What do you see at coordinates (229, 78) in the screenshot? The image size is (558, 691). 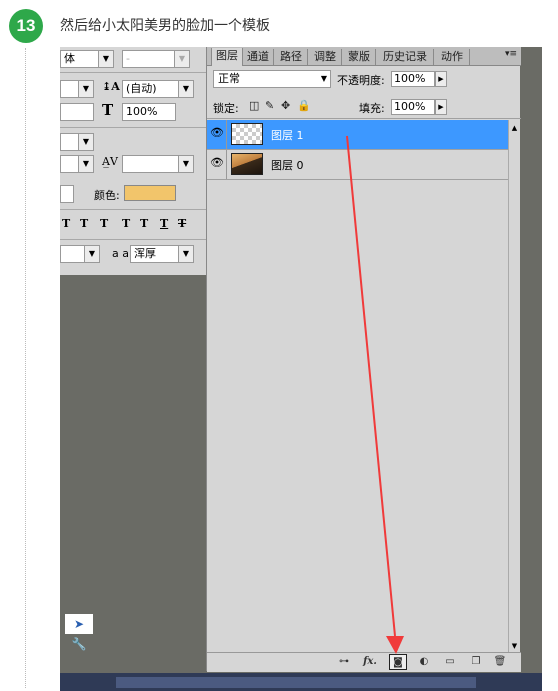 I see `blend-mode-value: 正常` at bounding box center [229, 78].